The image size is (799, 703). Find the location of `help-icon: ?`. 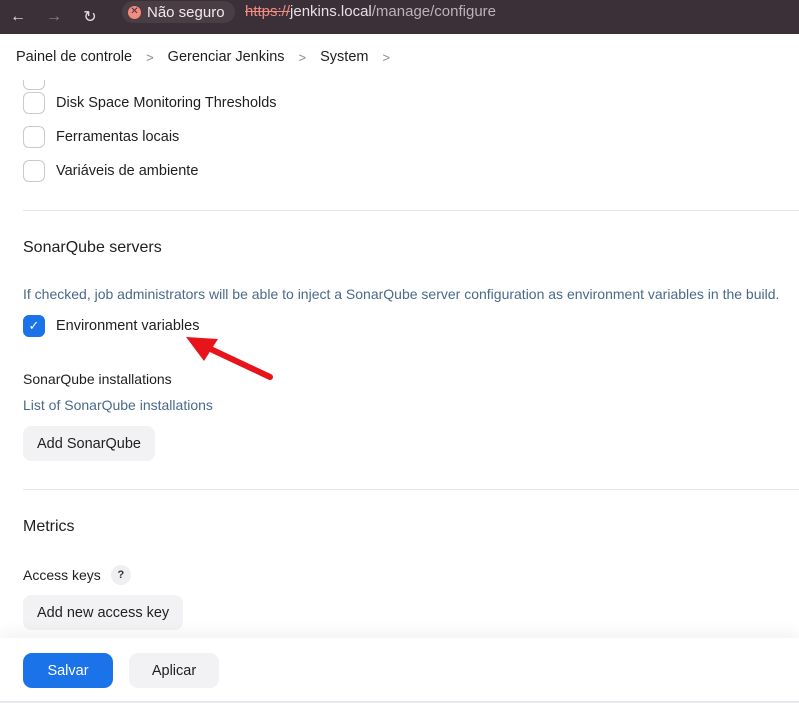

help-icon: ? is located at coordinates (120, 575).